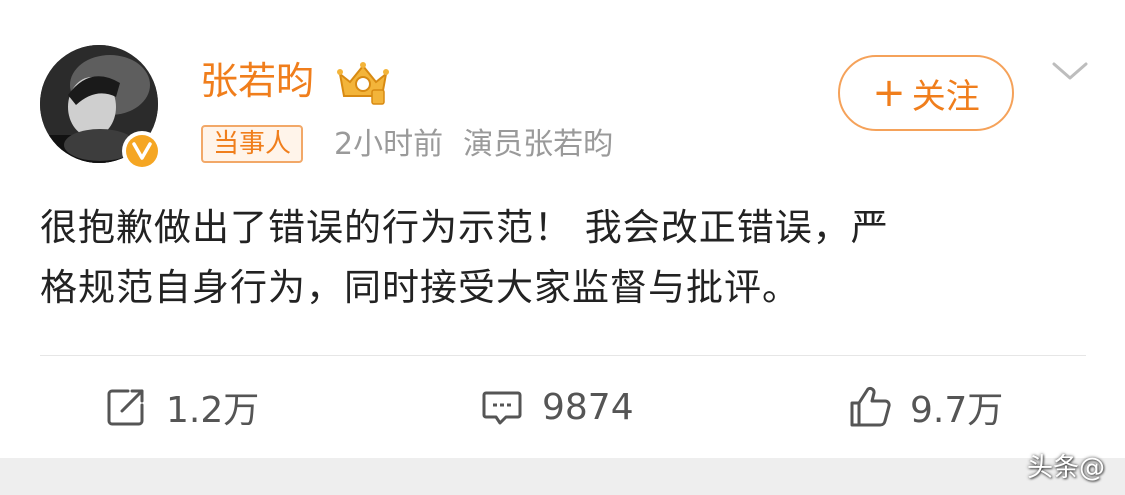  What do you see at coordinates (213, 410) in the screenshot?
I see `repost-count: 1.2万` at bounding box center [213, 410].